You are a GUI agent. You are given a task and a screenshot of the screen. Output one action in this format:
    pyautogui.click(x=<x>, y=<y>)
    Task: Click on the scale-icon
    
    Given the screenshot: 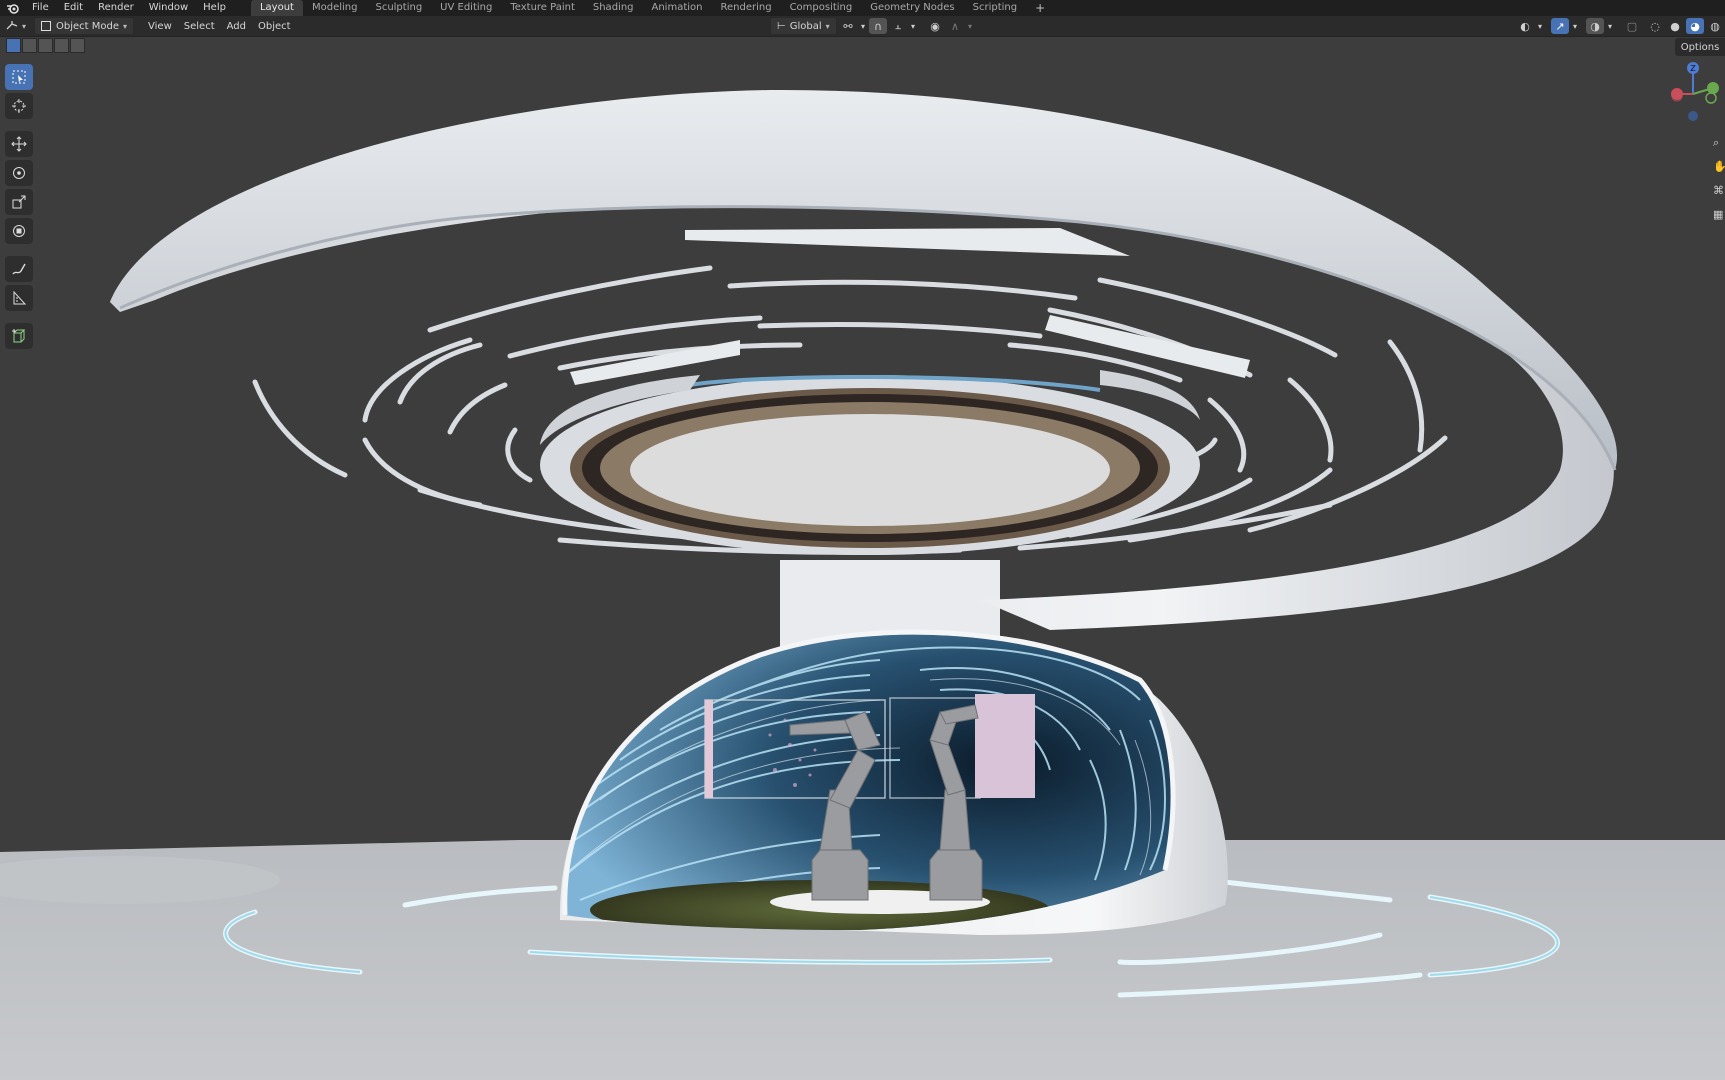 What is the action you would take?
    pyautogui.click(x=19, y=202)
    